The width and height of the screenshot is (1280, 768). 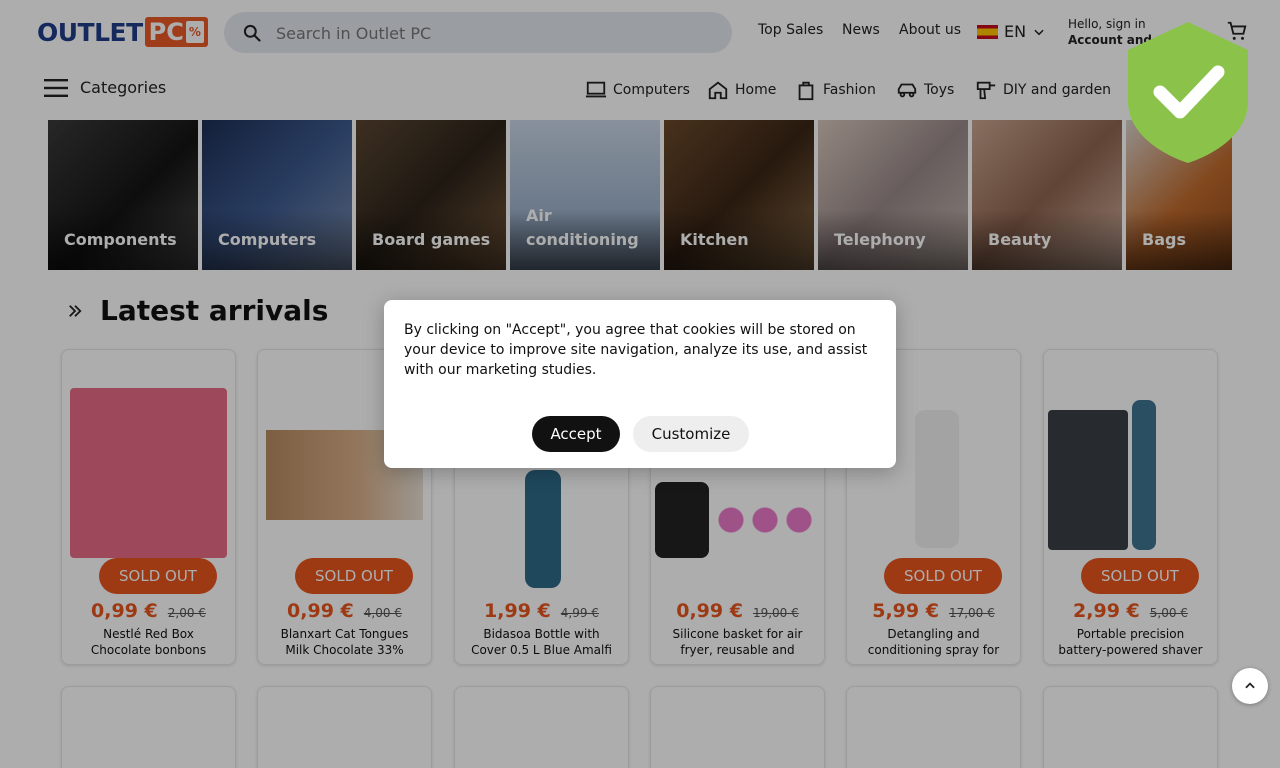 What do you see at coordinates (576, 434) in the screenshot?
I see `accept-cookies-button: Accept` at bounding box center [576, 434].